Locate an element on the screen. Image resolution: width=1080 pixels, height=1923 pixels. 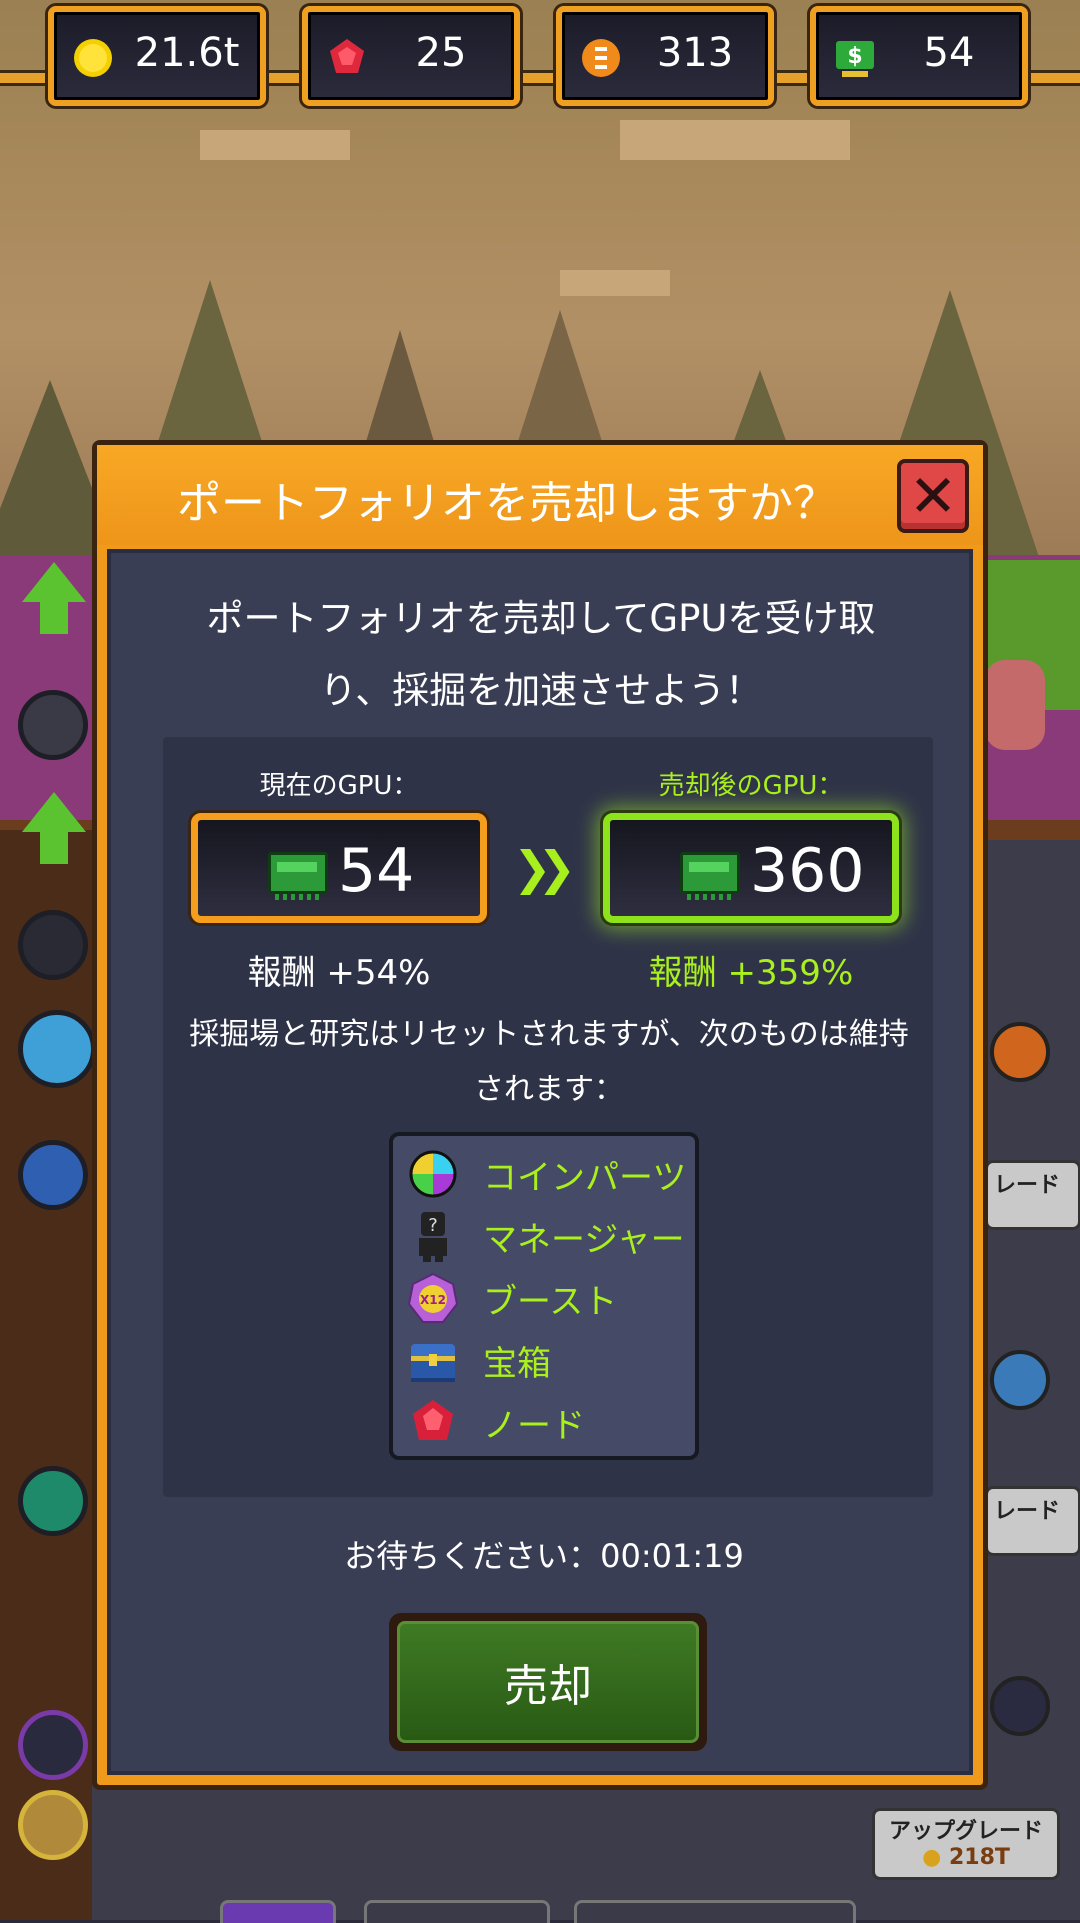
coin-parts-icon is located at coordinates (433, 1174).